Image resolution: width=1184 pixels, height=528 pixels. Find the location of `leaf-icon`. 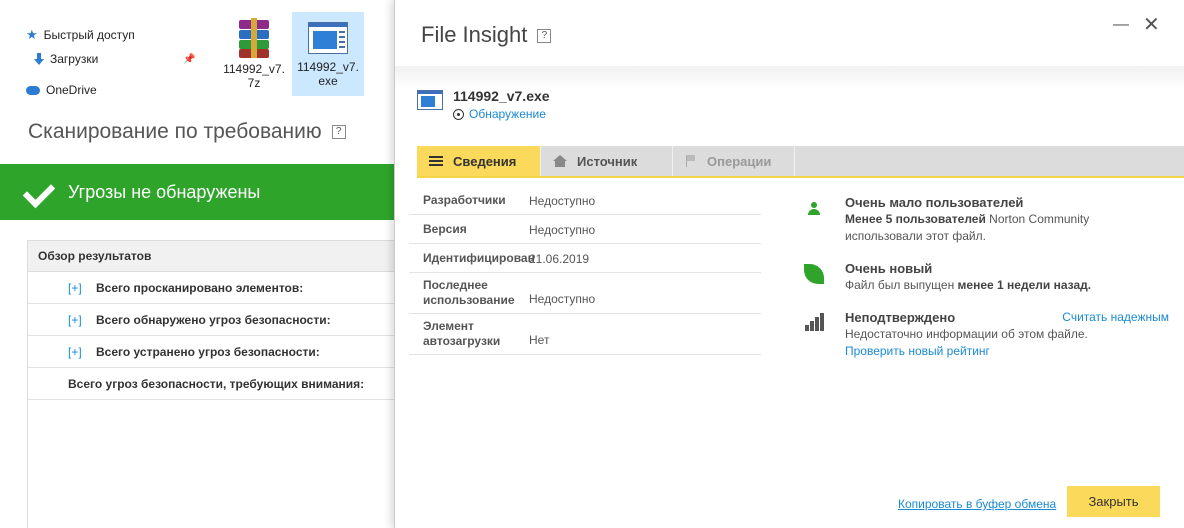

leaf-icon is located at coordinates (814, 274).